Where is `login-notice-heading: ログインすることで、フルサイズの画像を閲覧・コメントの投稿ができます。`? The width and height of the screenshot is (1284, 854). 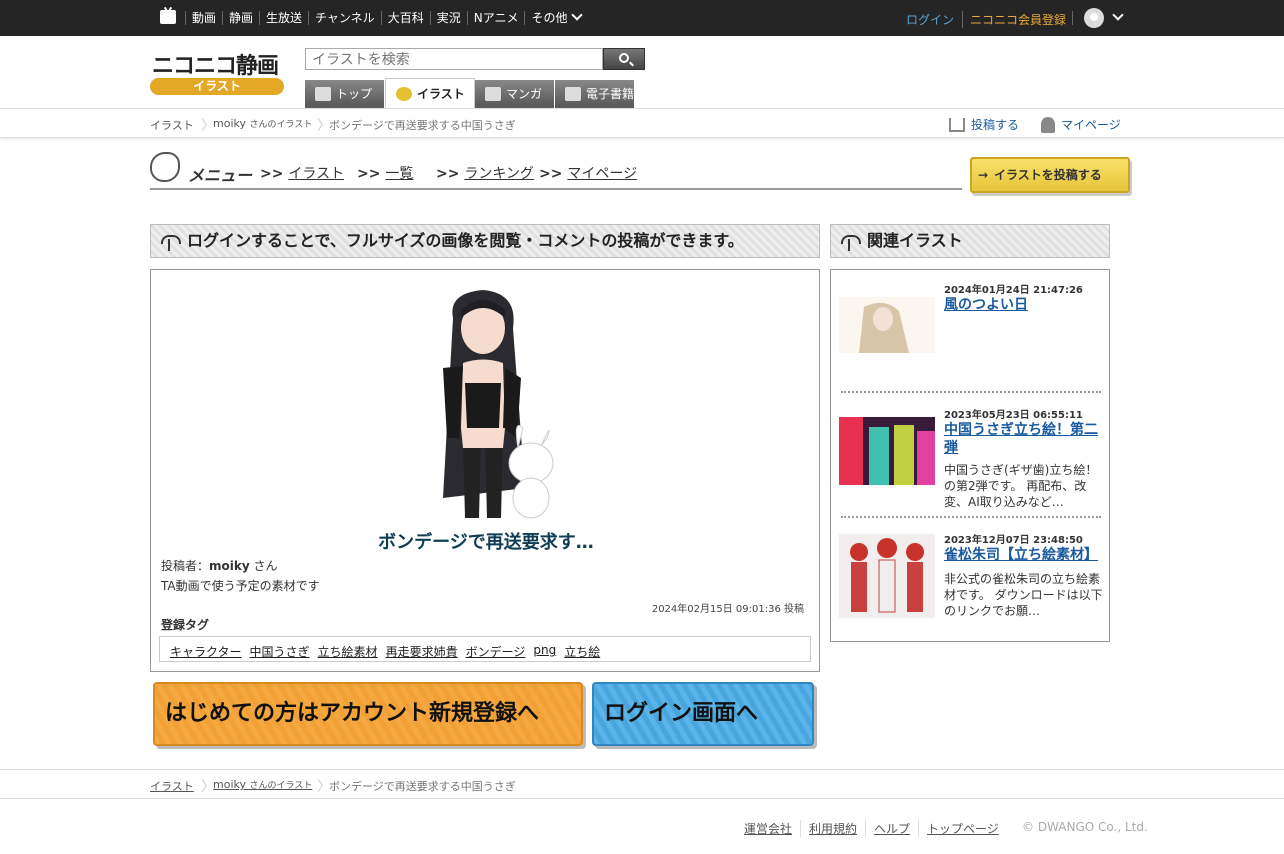
login-notice-heading: ログインすることで、フルサイズの画像を閲覧・コメントの投稿ができます。 is located at coordinates (485, 241).